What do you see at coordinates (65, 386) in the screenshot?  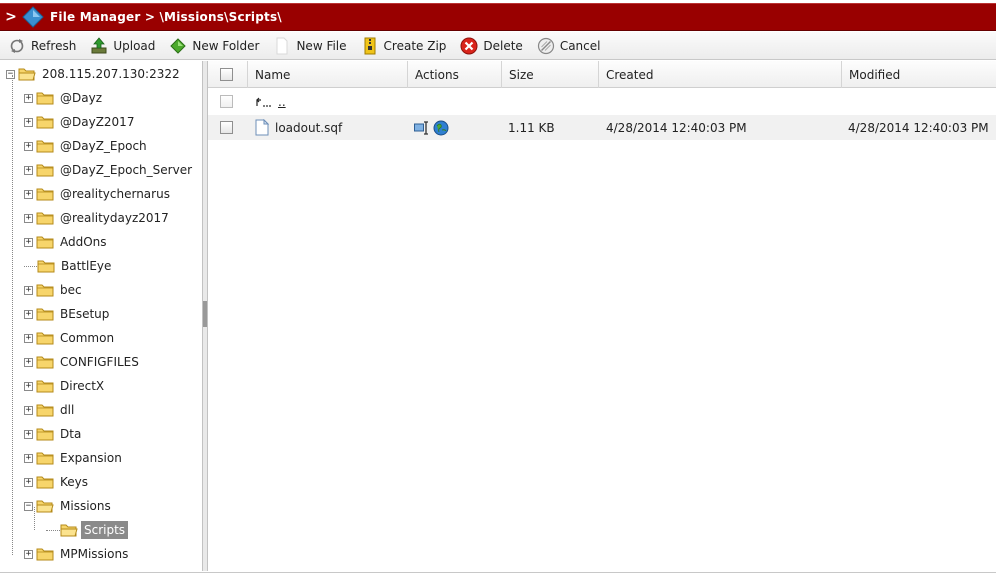 I see `tree-item-directx: + DirectX` at bounding box center [65, 386].